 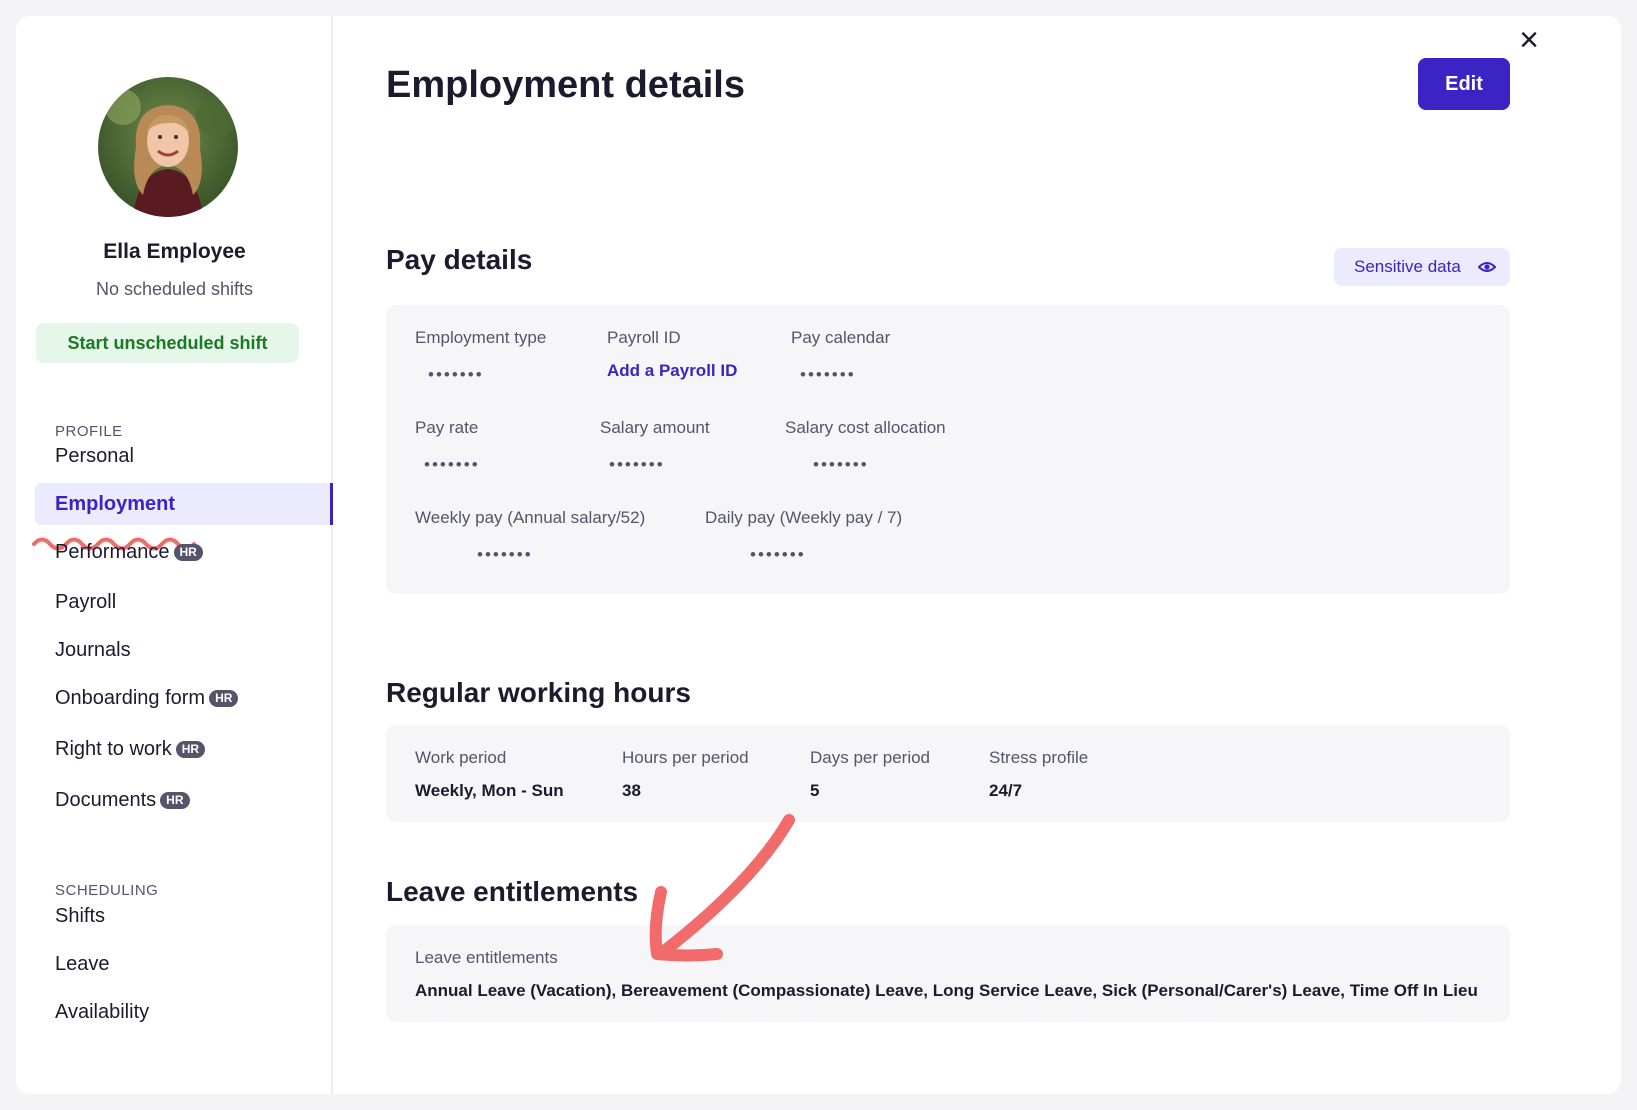 What do you see at coordinates (184, 964) in the screenshot?
I see `sidebar-item-leave: Leave` at bounding box center [184, 964].